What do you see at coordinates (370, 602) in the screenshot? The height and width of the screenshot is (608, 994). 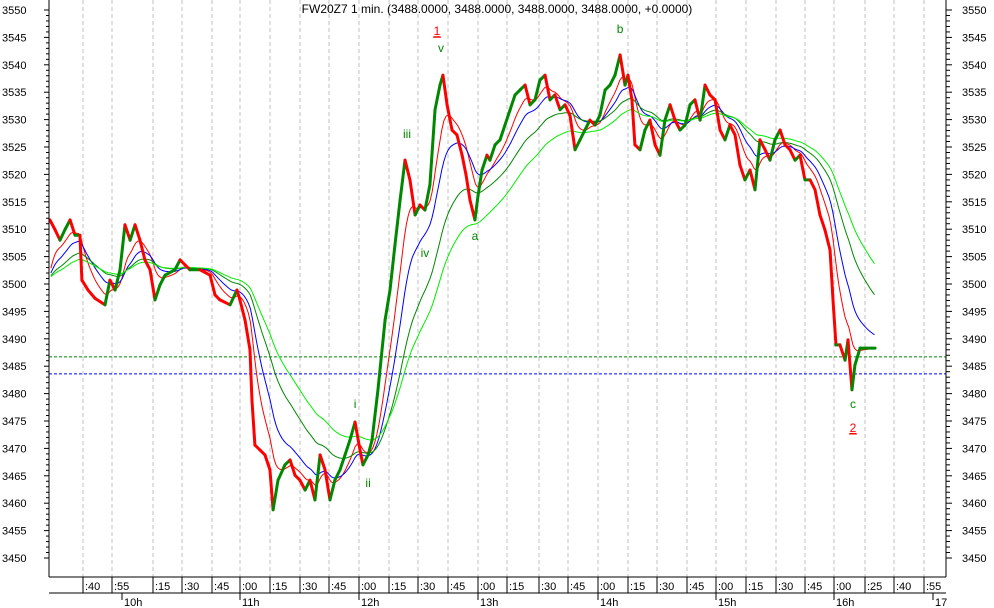 I see `x-hour-label: 12h` at bounding box center [370, 602].